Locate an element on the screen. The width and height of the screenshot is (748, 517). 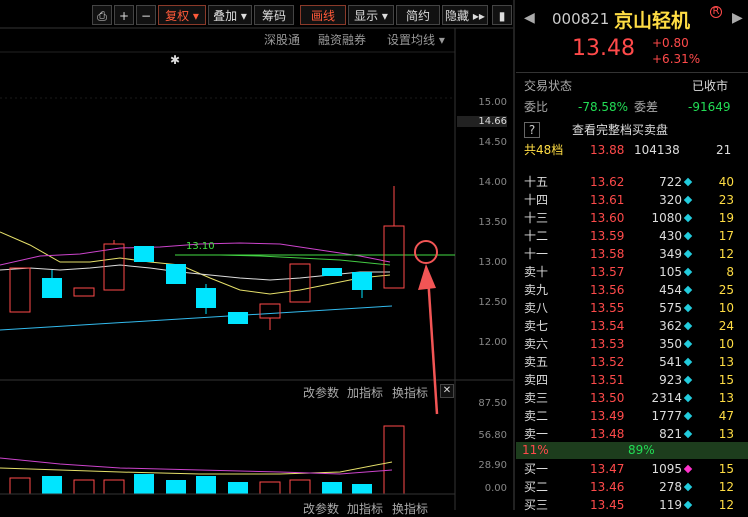
level-price: 13.62 is located at coordinates (607, 182).